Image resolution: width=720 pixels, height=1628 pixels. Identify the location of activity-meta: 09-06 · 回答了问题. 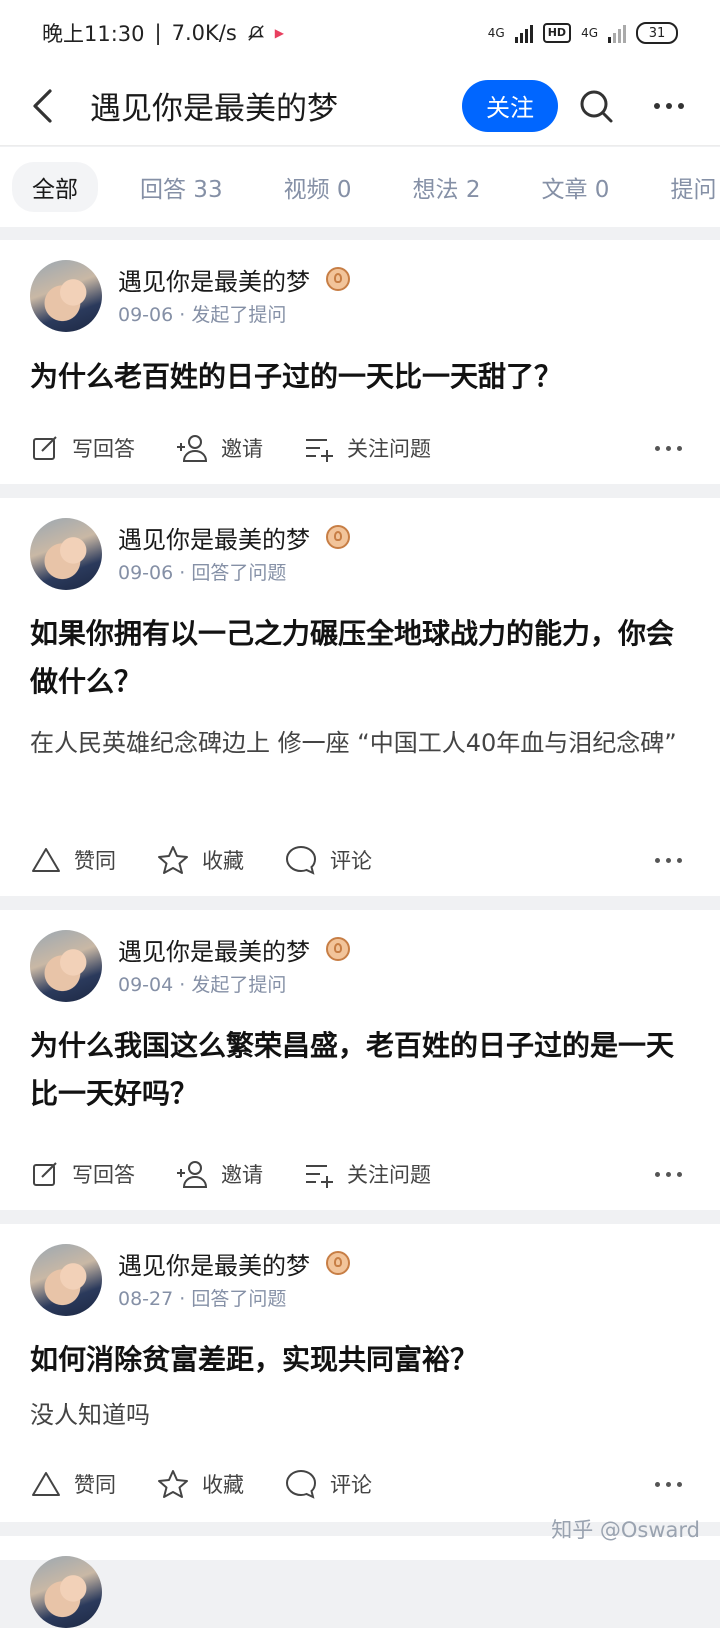
(202, 573).